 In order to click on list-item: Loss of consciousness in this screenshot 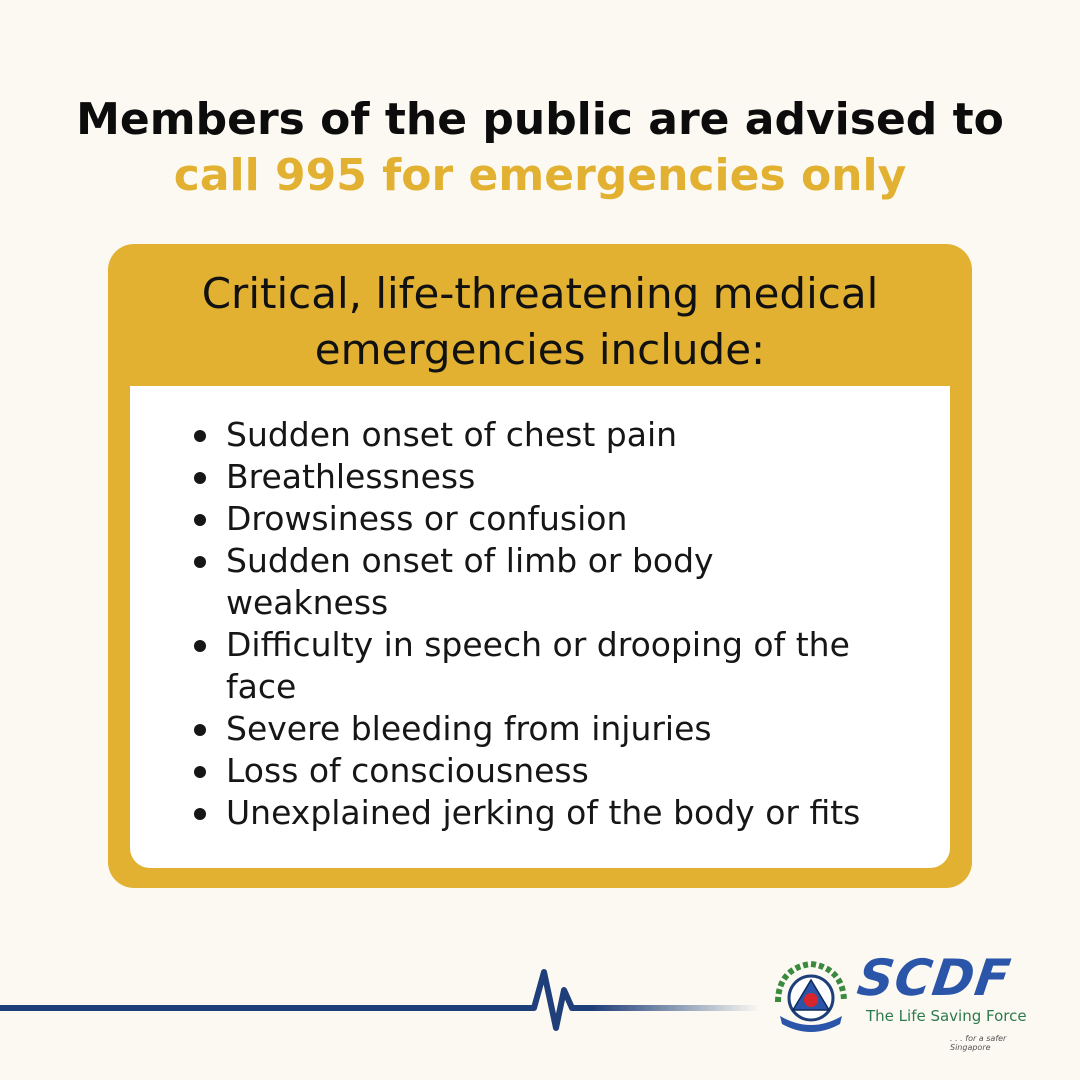, I will do `click(562, 771)`.